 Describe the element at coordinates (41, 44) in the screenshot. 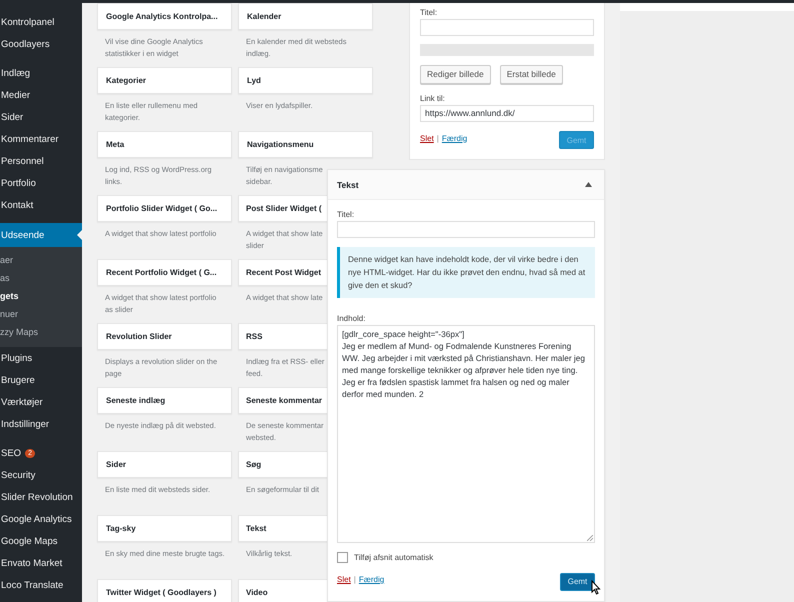

I see `menu-item: Goodlayers` at that location.